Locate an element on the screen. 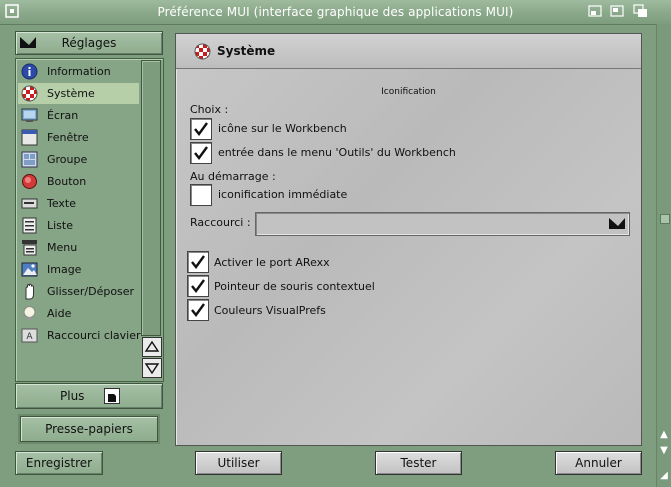  tools-menu-checkbox is located at coordinates (201, 153).